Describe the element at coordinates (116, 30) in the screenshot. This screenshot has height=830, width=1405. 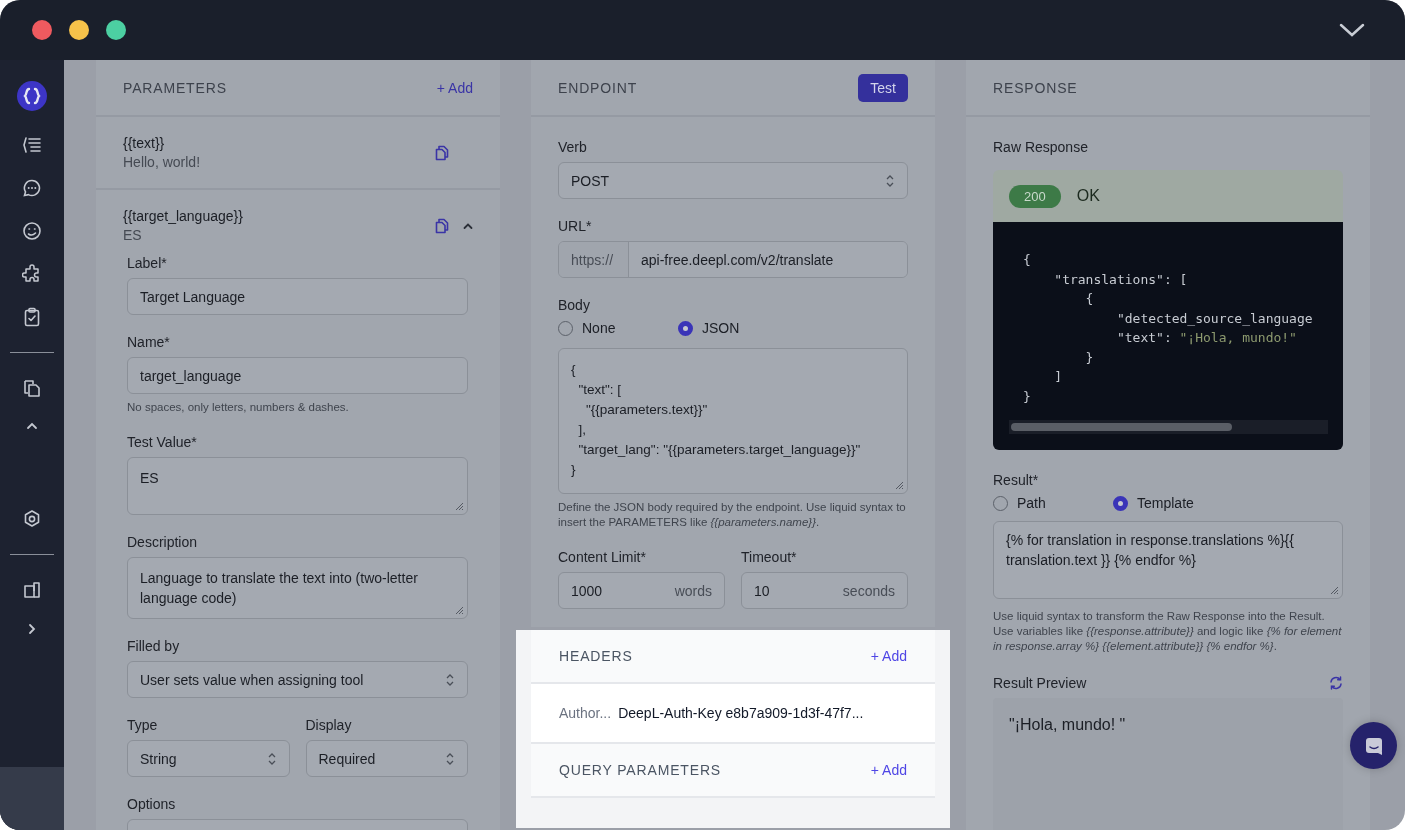
I see `zoom-button` at that location.